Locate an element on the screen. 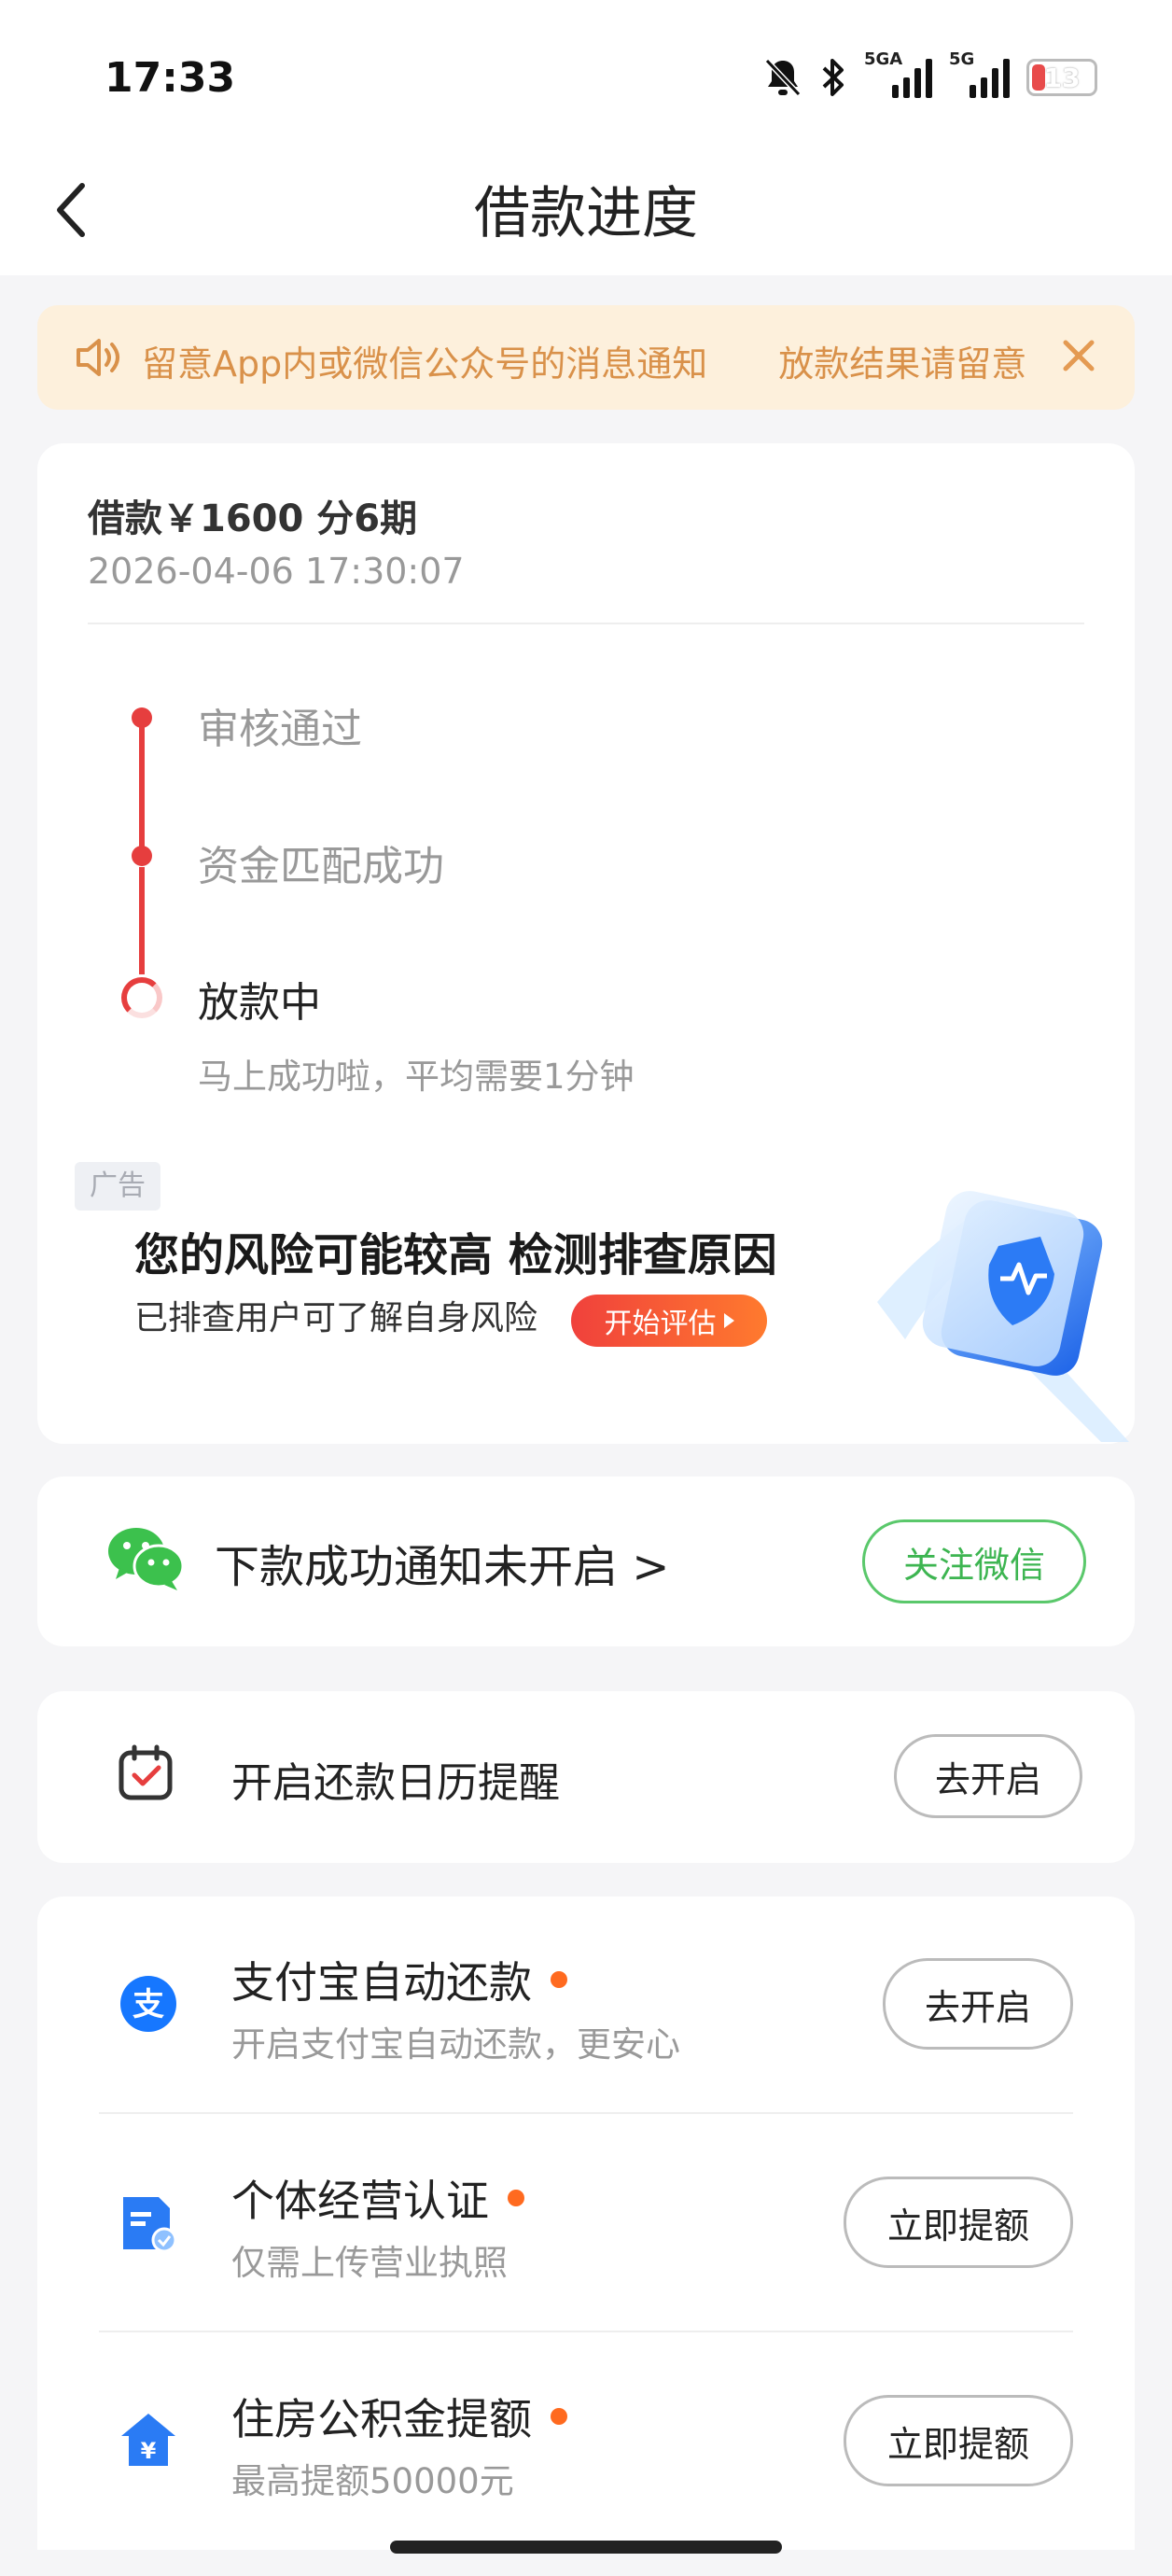  service-title: 个体经营认证 is located at coordinates (377, 2198).